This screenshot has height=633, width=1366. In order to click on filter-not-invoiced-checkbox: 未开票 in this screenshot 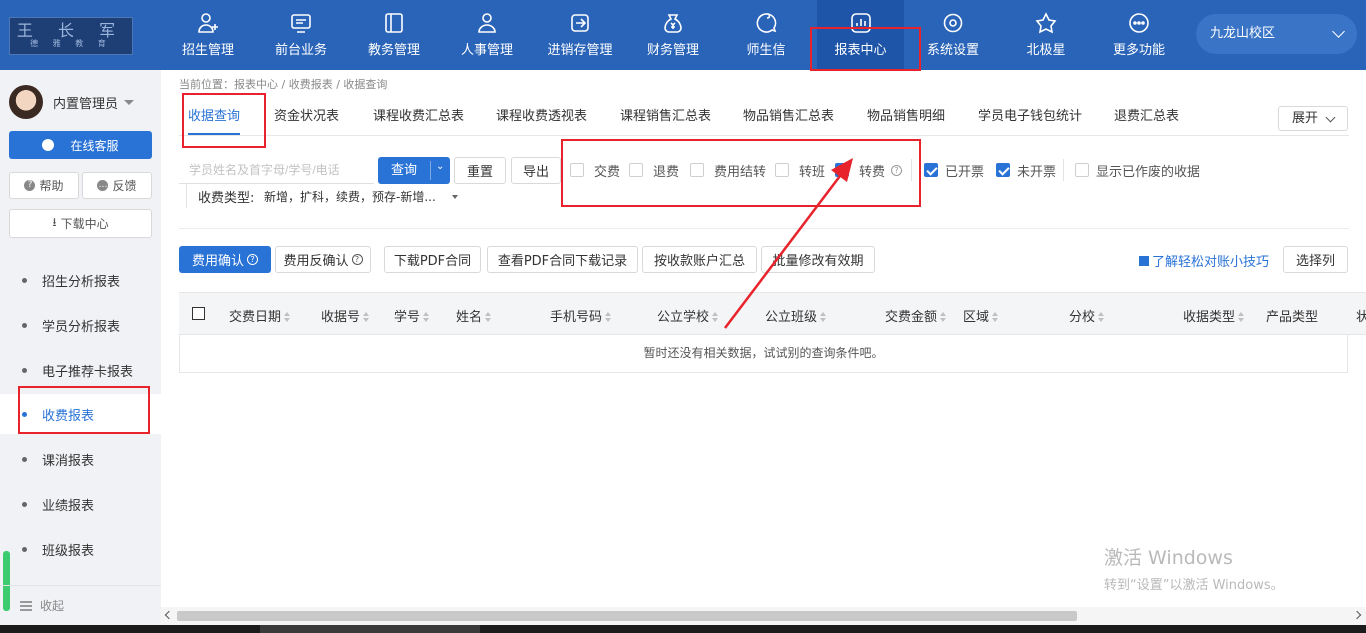, I will do `click(1026, 170)`.